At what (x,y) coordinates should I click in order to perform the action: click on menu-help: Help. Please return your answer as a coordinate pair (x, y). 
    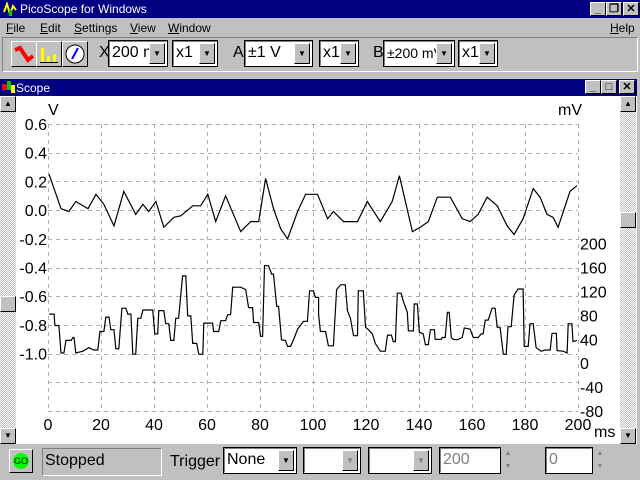
    Looking at the image, I should click on (622, 28).